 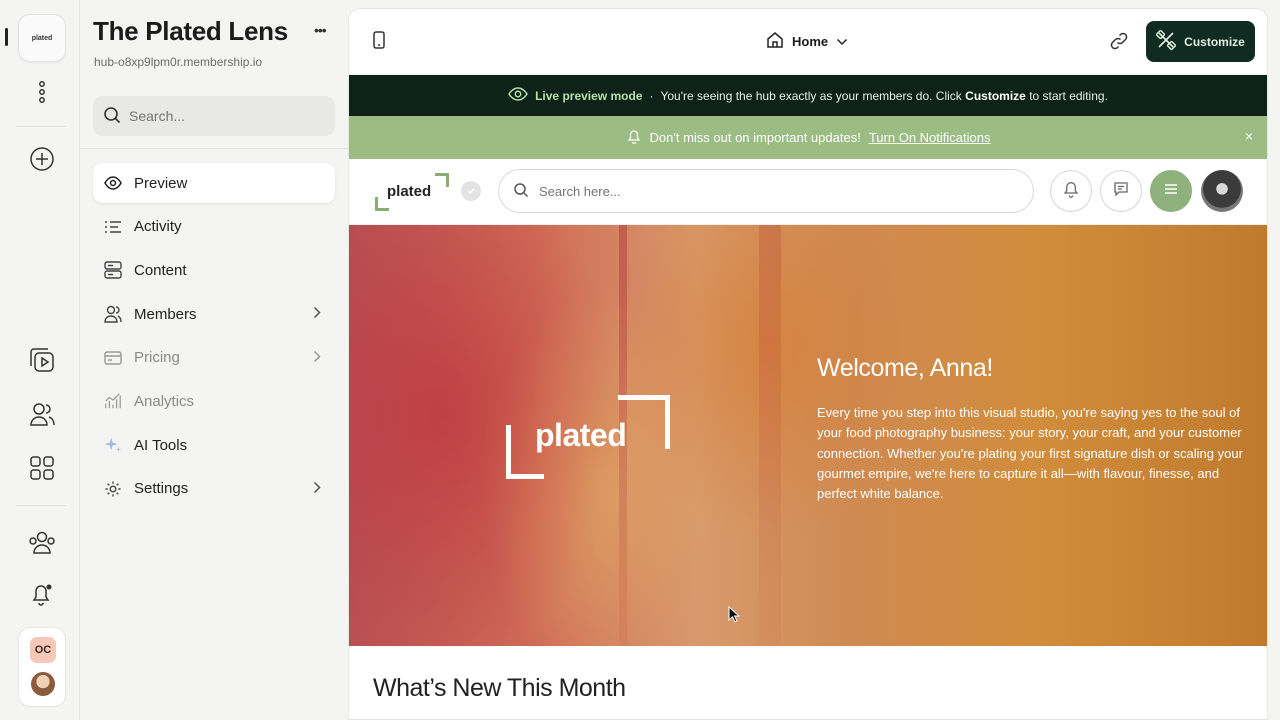 What do you see at coordinates (43, 684) in the screenshot?
I see `user-avatar` at bounding box center [43, 684].